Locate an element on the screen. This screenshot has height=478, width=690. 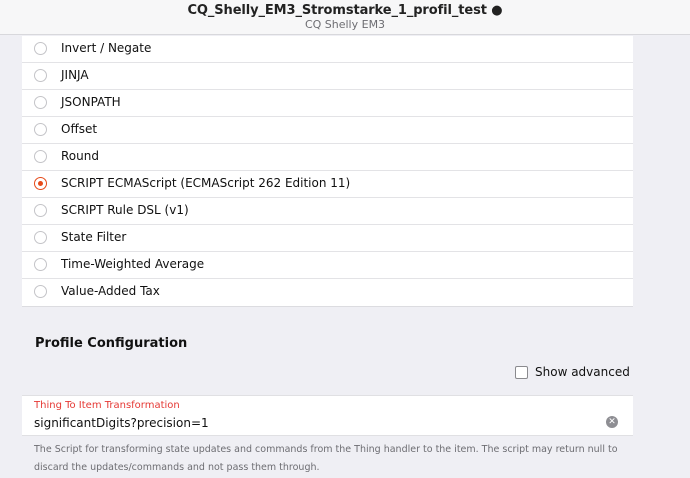
profile-option-state-filter: State Filter is located at coordinates (327, 238).